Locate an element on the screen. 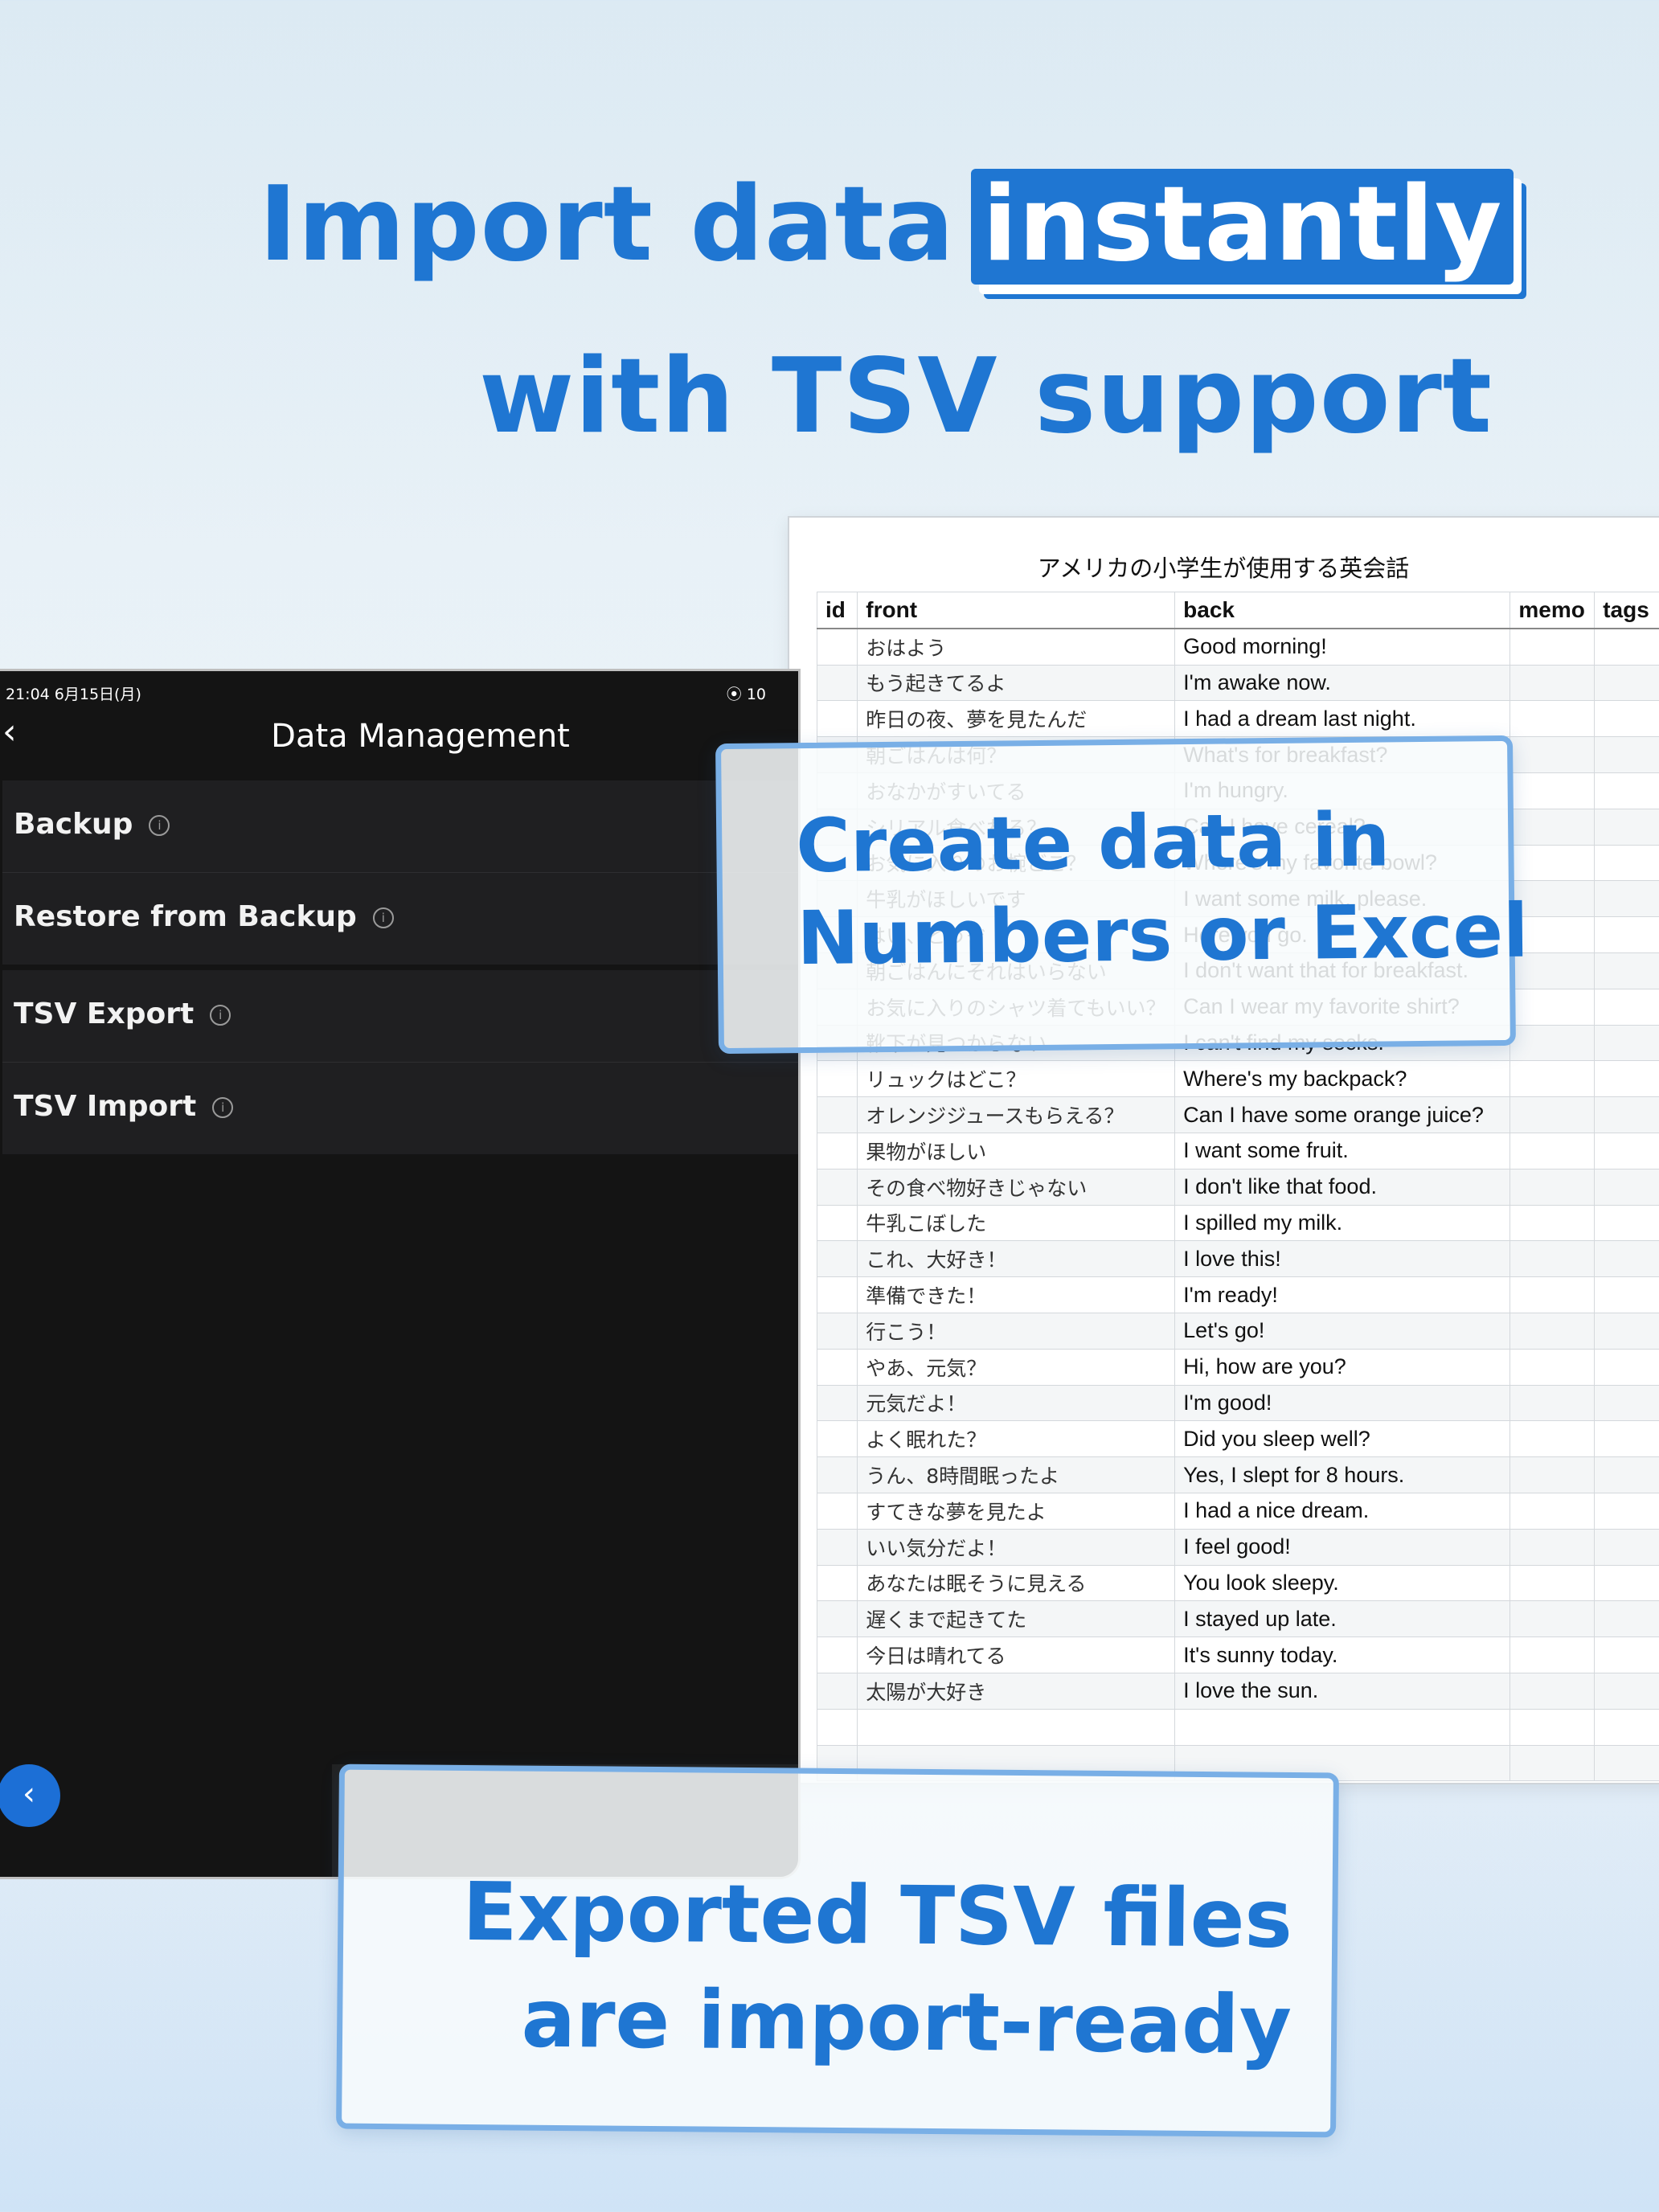 The image size is (1659, 2212). front-cell is located at coordinates (1016, 1727).